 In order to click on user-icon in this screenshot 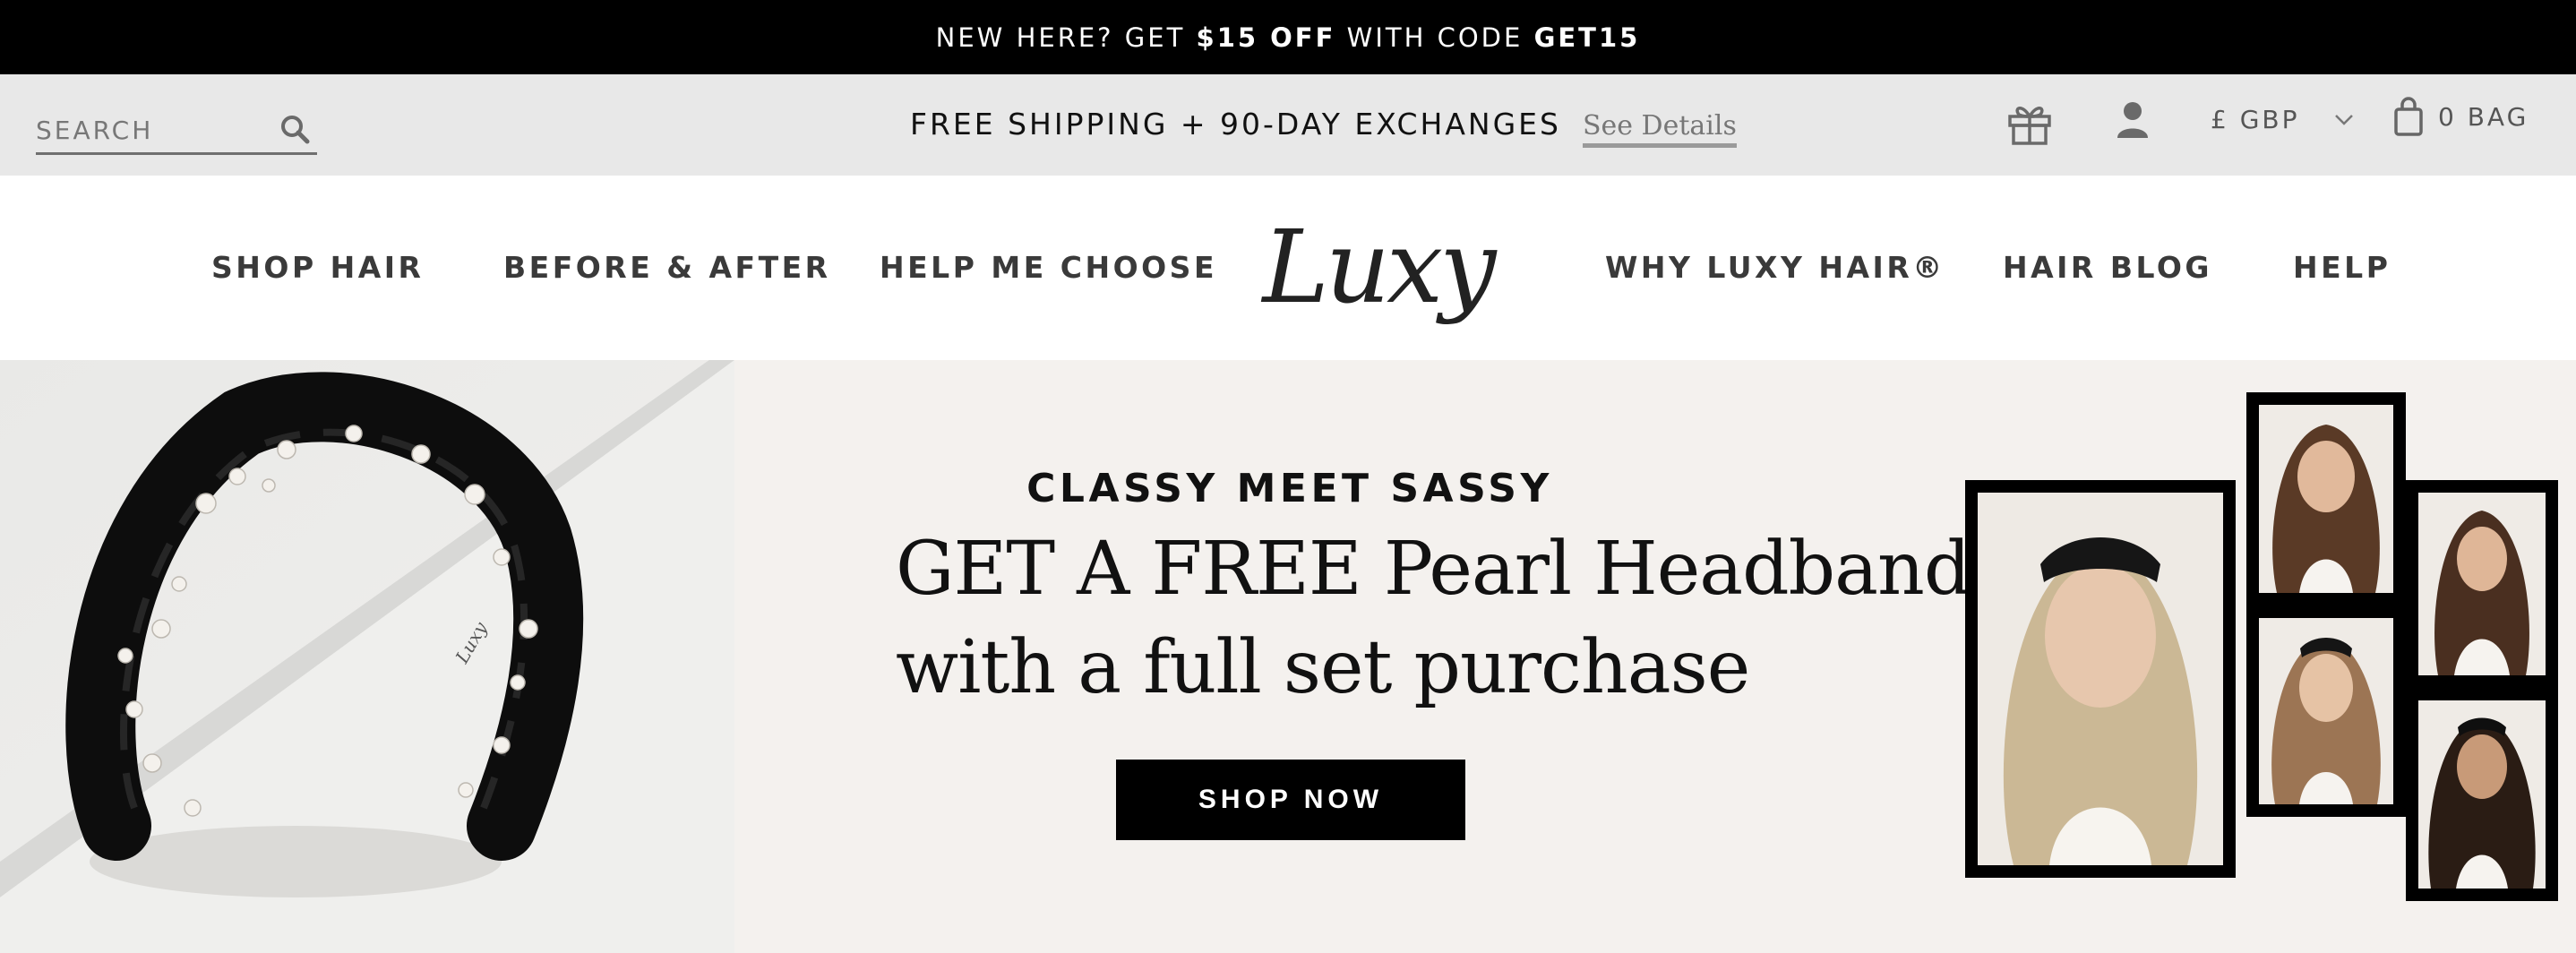, I will do `click(2133, 120)`.